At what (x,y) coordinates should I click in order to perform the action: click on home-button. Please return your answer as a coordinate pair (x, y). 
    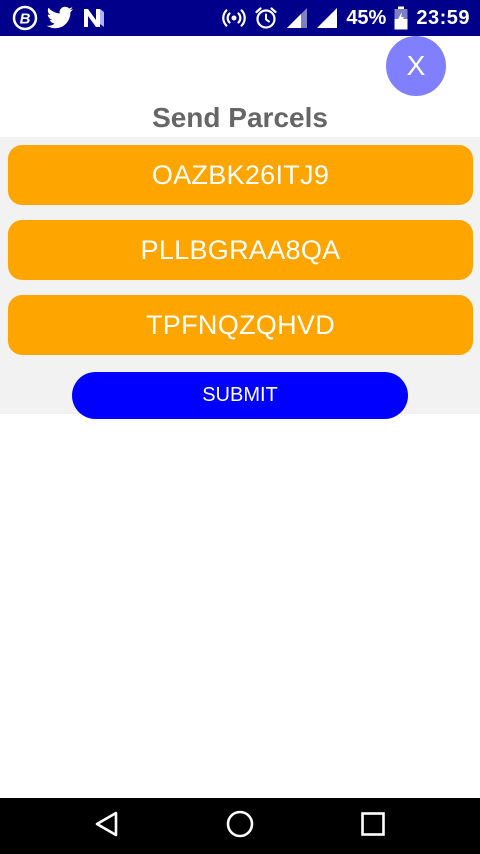
    Looking at the image, I should click on (240, 826).